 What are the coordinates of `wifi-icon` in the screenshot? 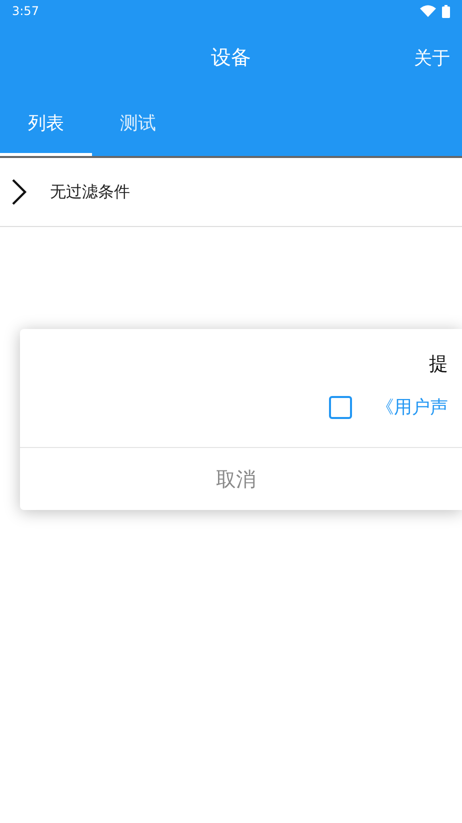 It's located at (428, 10).